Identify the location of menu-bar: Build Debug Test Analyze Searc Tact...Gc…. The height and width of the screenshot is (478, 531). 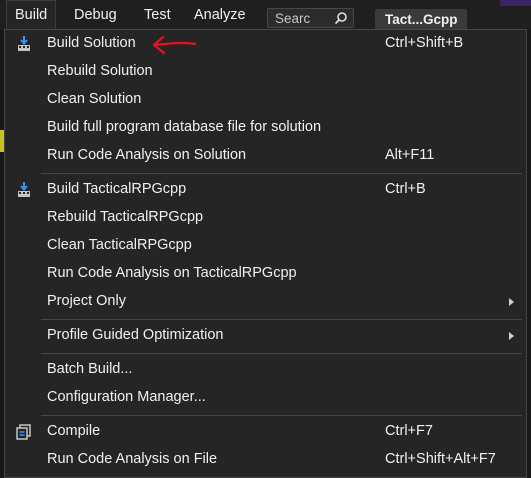
(265, 15).